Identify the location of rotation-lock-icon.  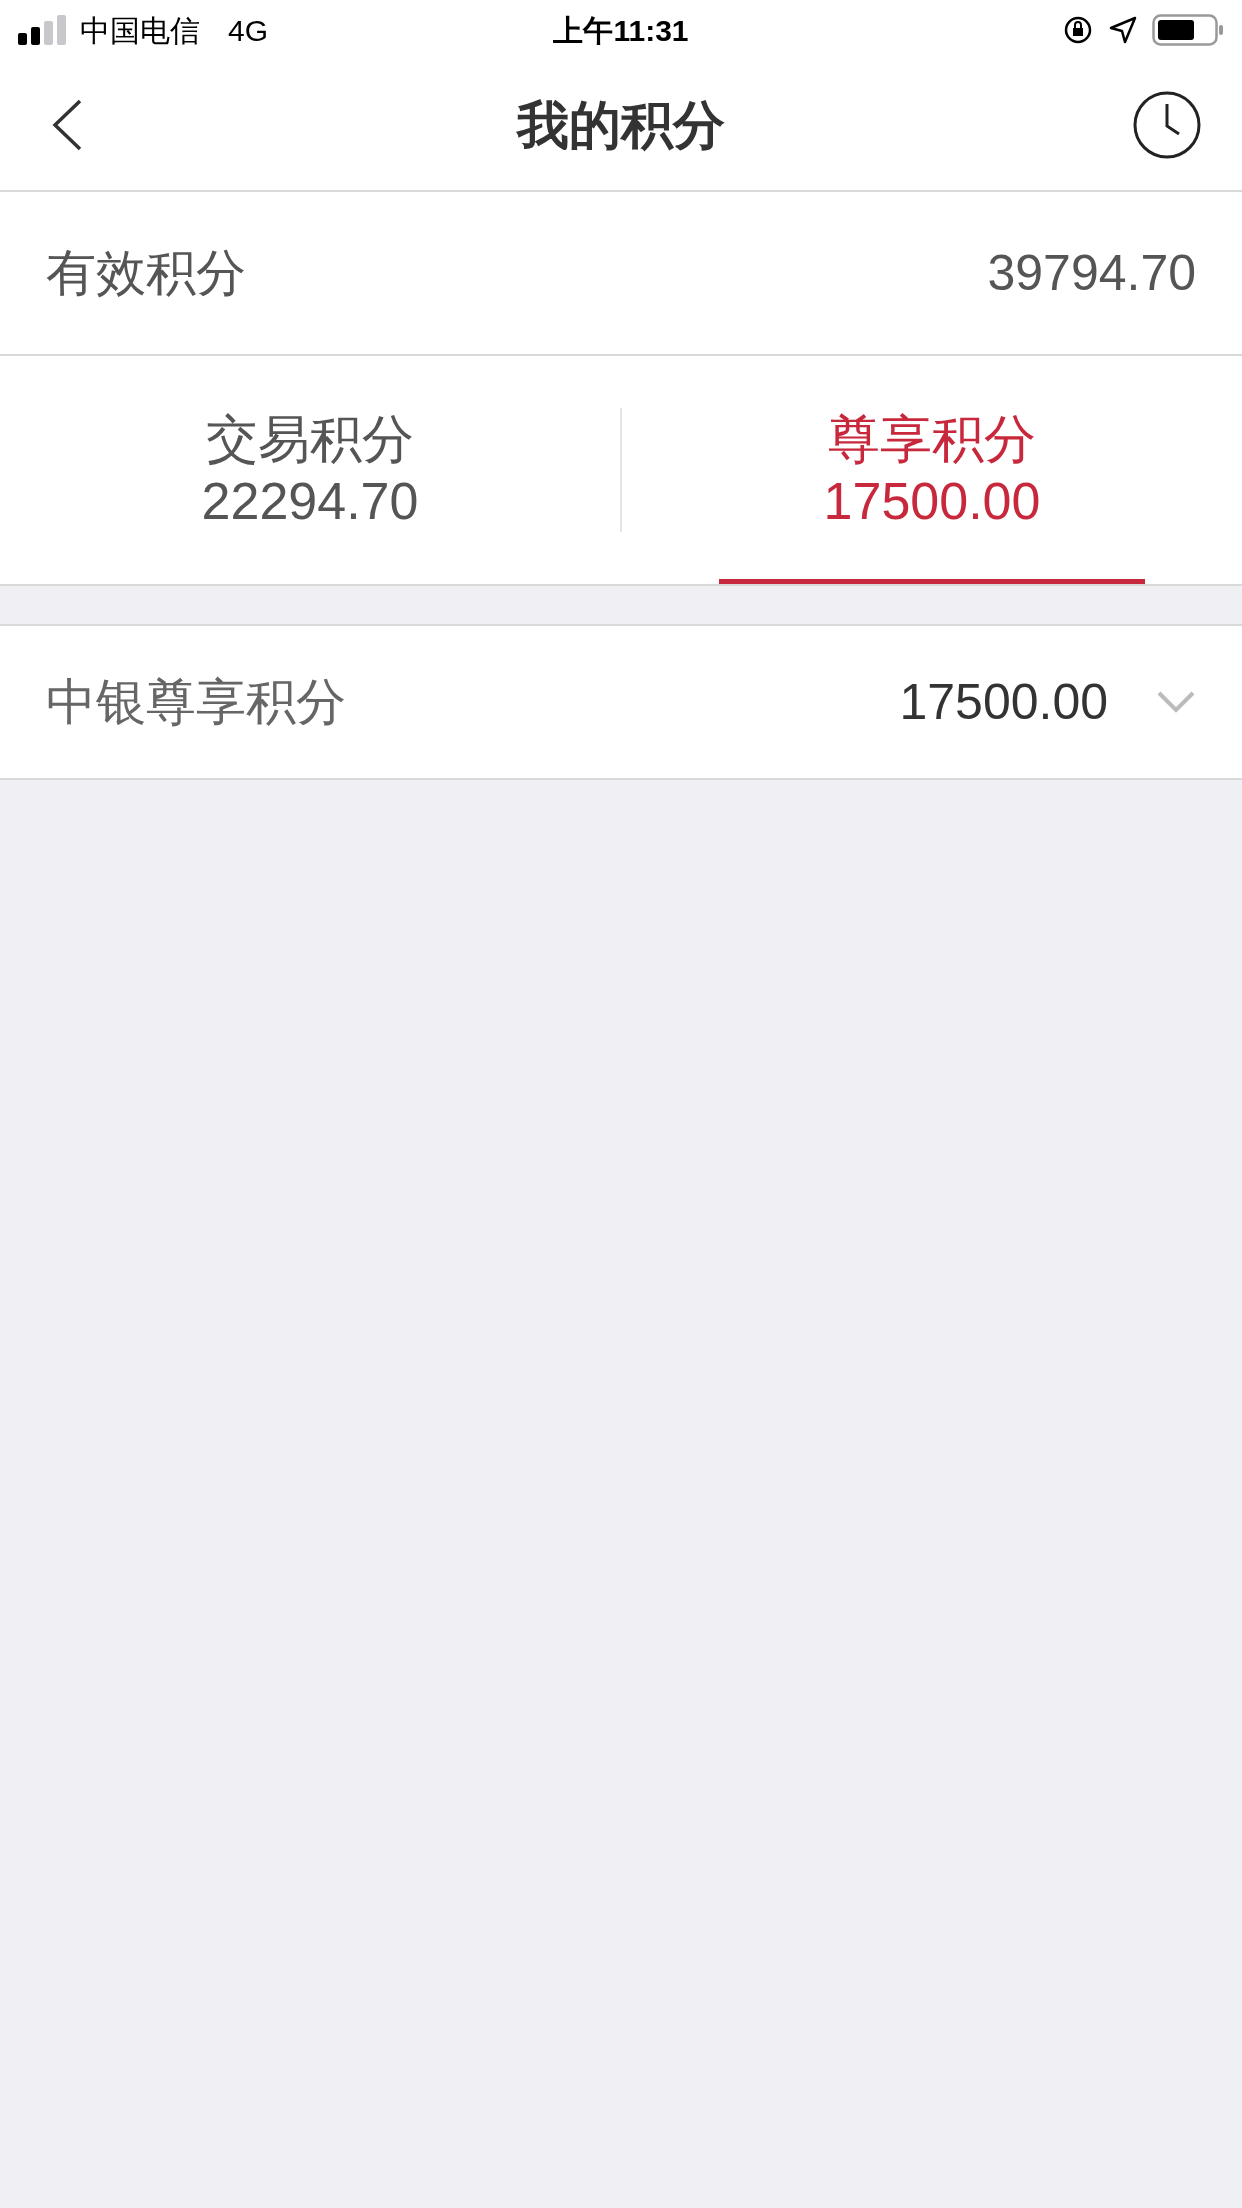
(1078, 30).